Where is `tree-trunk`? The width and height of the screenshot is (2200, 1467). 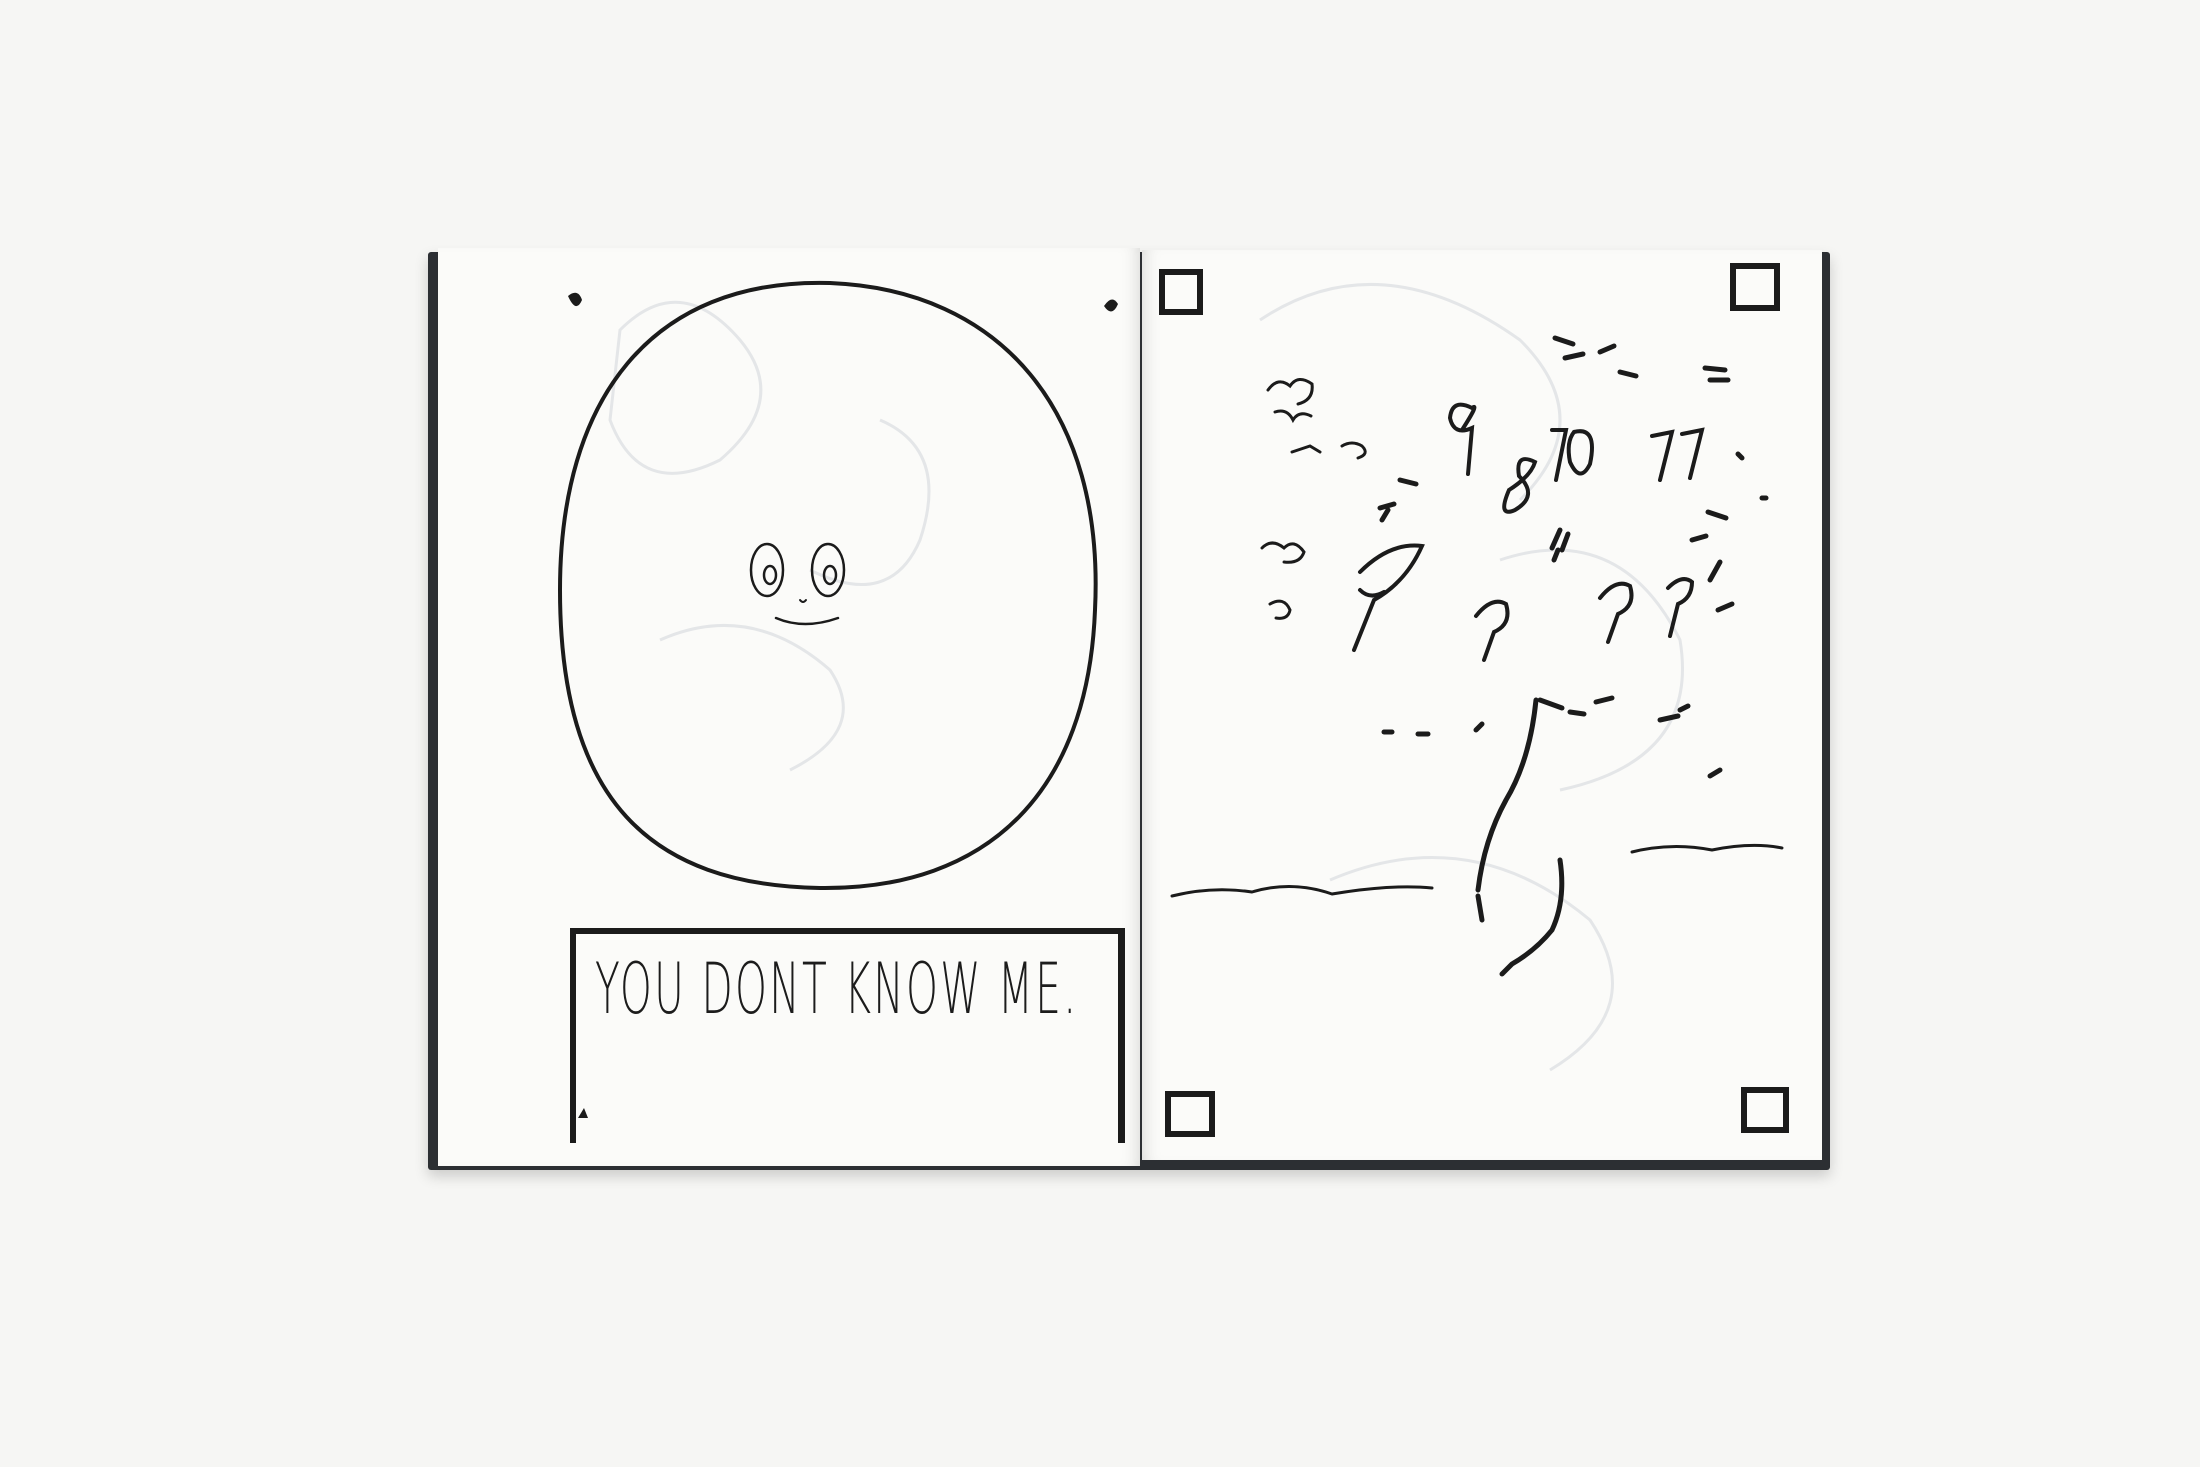 tree-trunk is located at coordinates (1520, 837).